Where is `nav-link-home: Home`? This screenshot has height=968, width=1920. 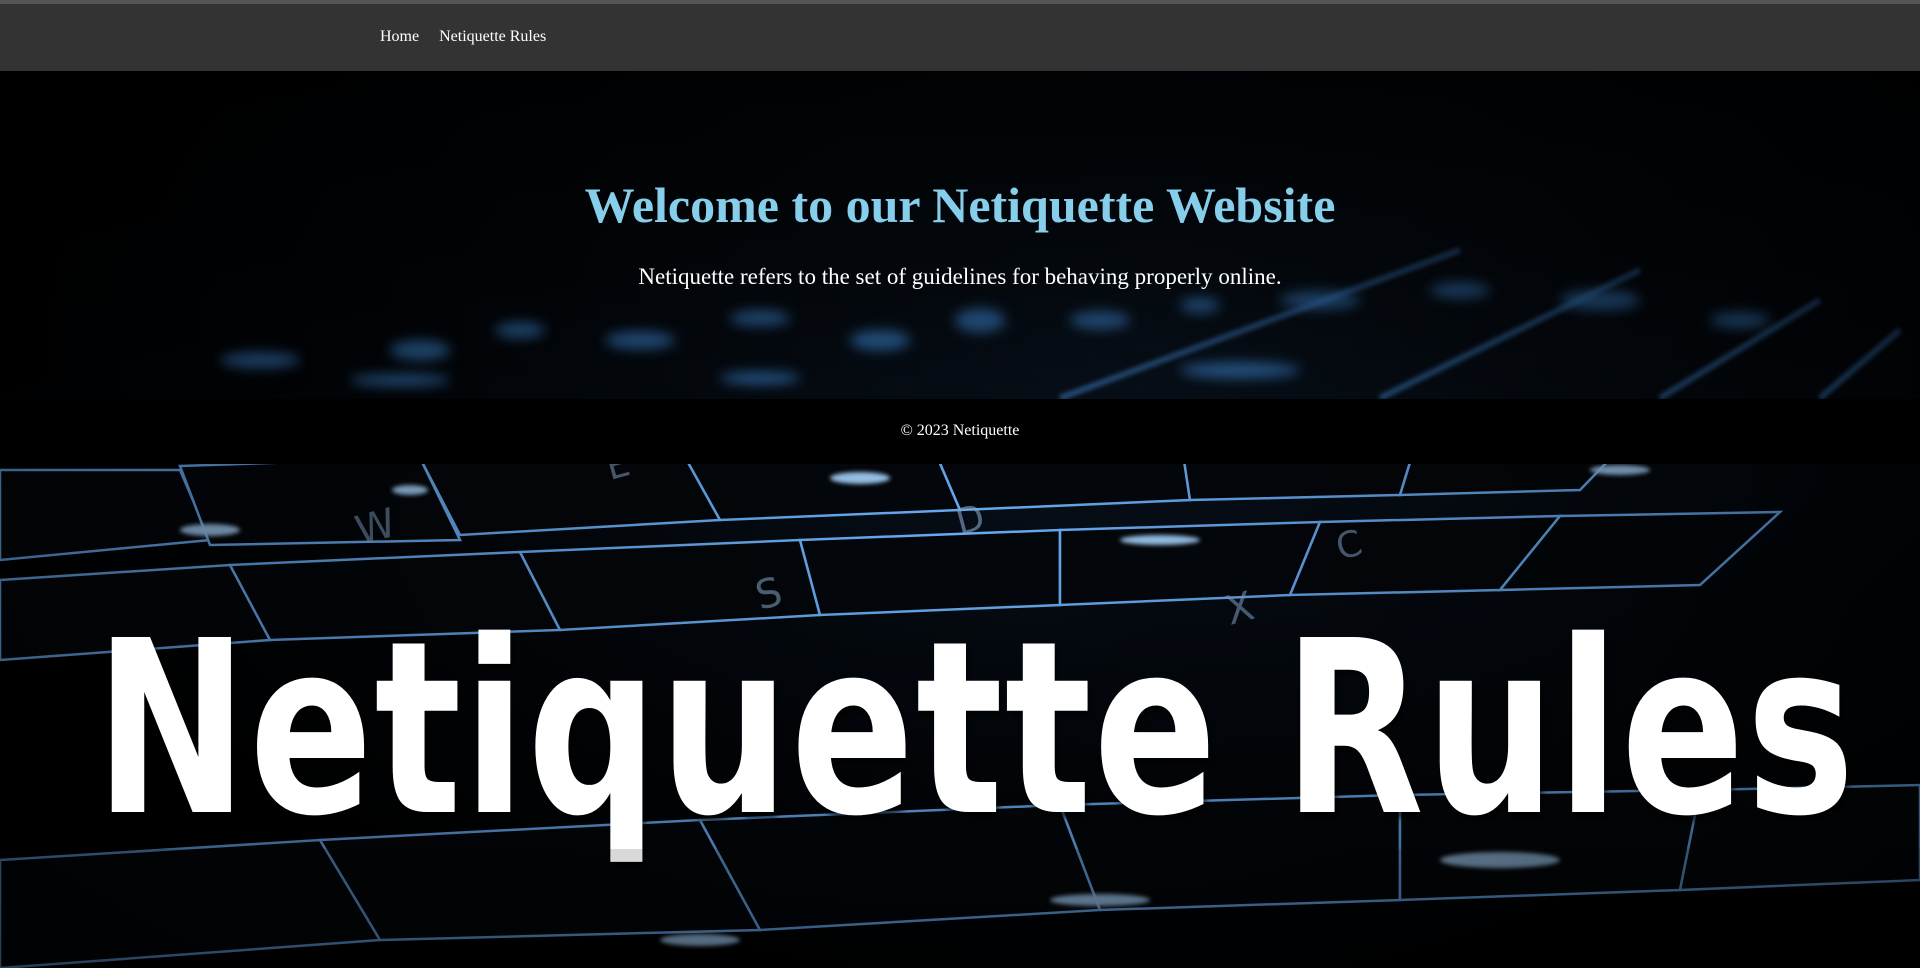 nav-link-home: Home is located at coordinates (399, 37).